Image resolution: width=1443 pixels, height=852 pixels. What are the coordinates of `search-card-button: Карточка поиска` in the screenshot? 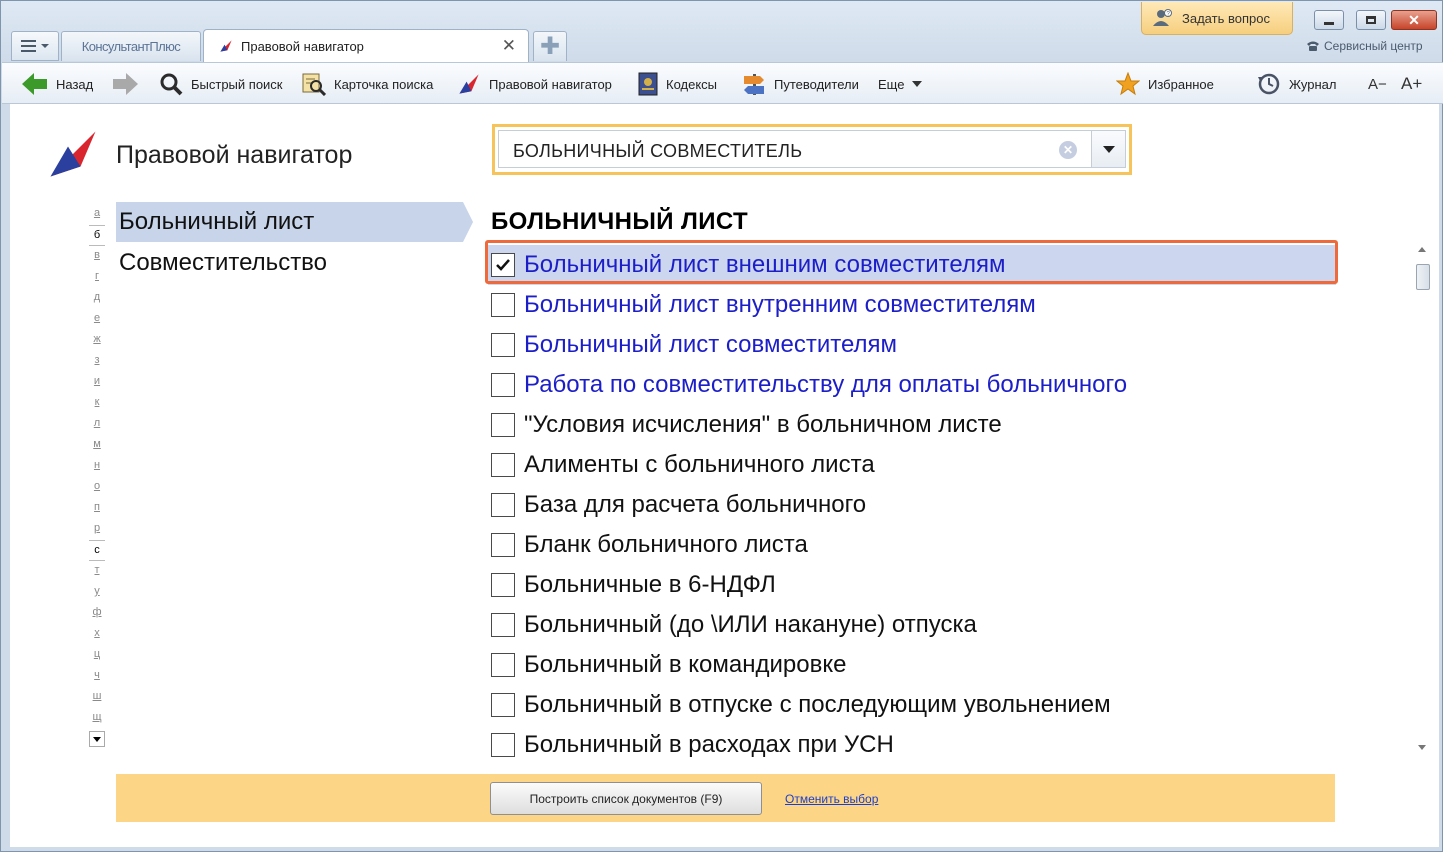 It's located at (367, 84).